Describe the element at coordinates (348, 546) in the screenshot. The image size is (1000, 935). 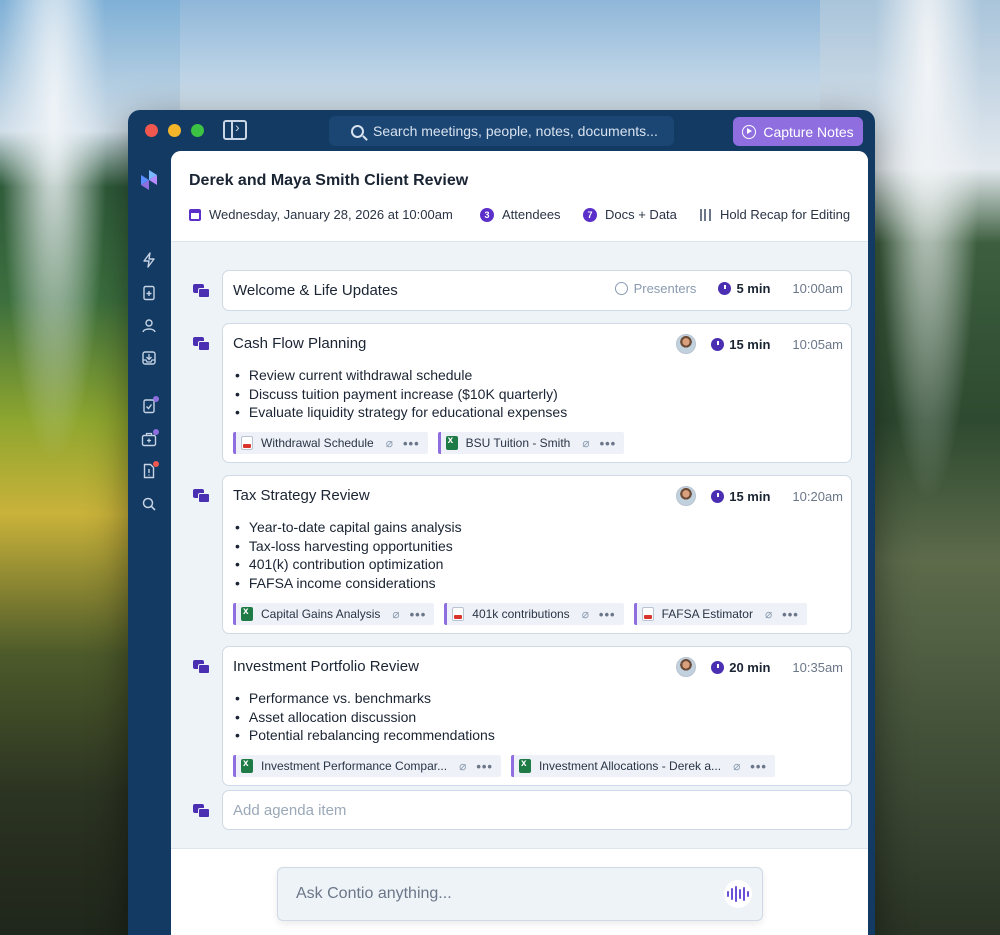
I see `bullet-item: Tax-loss harvesting opportunities` at that location.